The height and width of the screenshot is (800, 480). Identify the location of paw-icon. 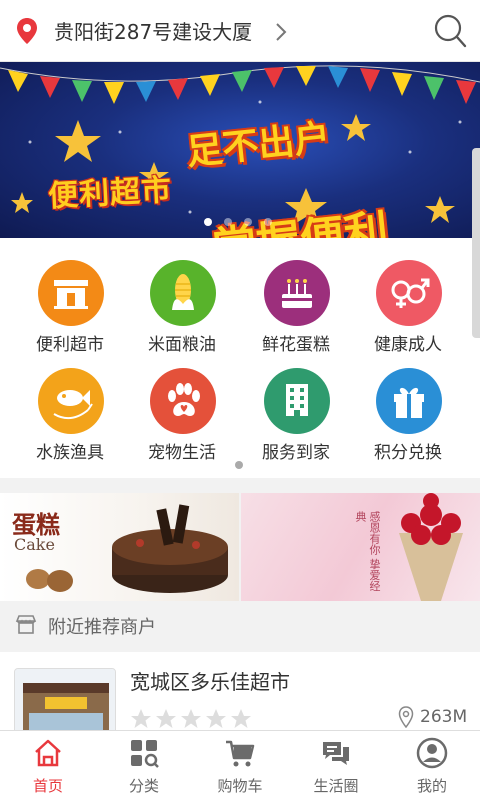
(184, 399).